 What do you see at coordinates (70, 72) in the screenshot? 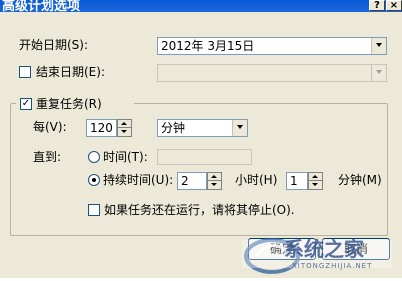
I see `end-date-label: 结束日期(E):` at bounding box center [70, 72].